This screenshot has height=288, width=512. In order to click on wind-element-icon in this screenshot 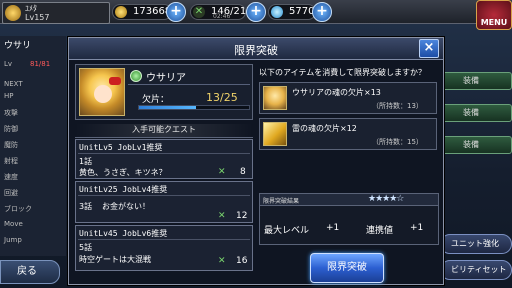, I will do `click(136, 76)`.